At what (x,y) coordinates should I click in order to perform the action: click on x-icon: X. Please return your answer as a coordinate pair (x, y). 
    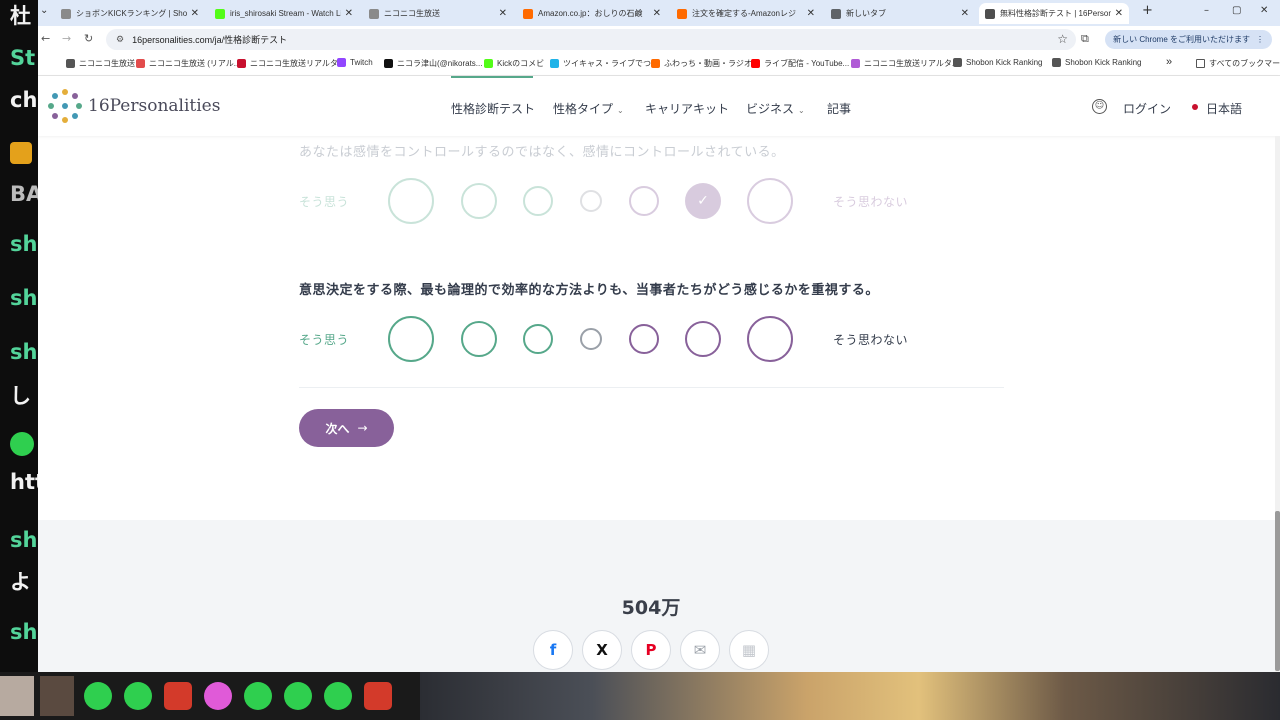
    Looking at the image, I should click on (602, 650).